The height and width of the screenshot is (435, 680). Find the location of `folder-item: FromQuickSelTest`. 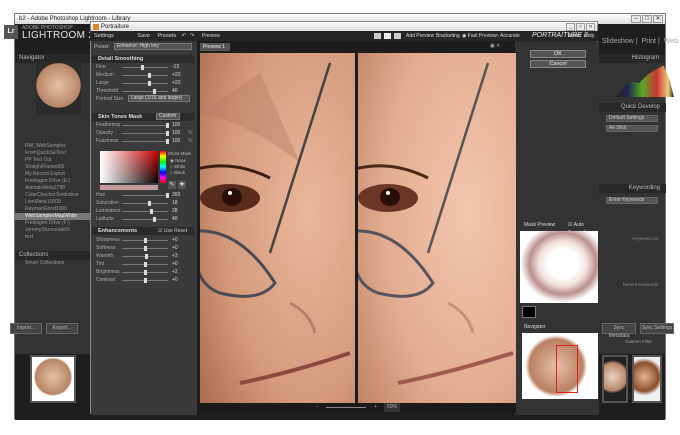

folder-item: FromQuickSelTest is located at coordinates (55, 153).